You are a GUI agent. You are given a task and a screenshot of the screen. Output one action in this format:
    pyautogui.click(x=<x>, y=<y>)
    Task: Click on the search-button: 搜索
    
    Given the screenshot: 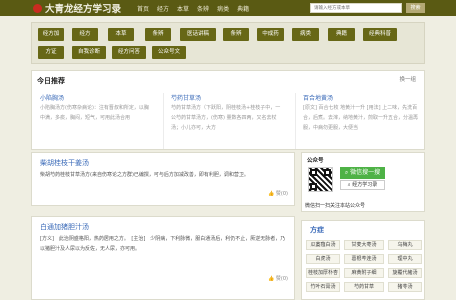 What is the action you would take?
    pyautogui.click(x=415, y=8)
    